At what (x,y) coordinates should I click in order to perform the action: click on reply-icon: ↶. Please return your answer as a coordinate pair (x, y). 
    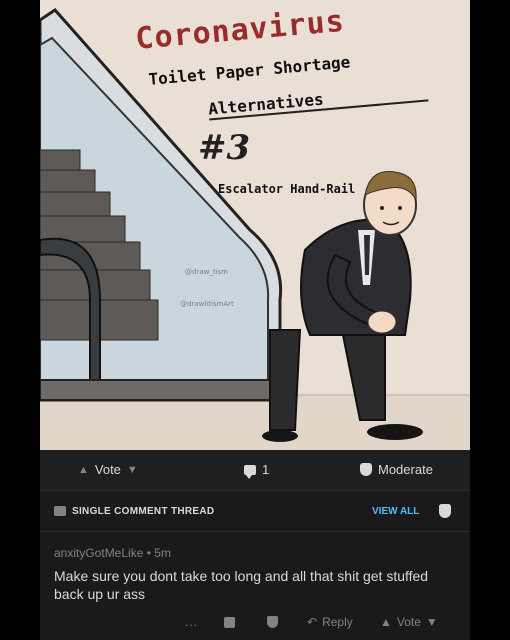
    Looking at the image, I should click on (312, 622).